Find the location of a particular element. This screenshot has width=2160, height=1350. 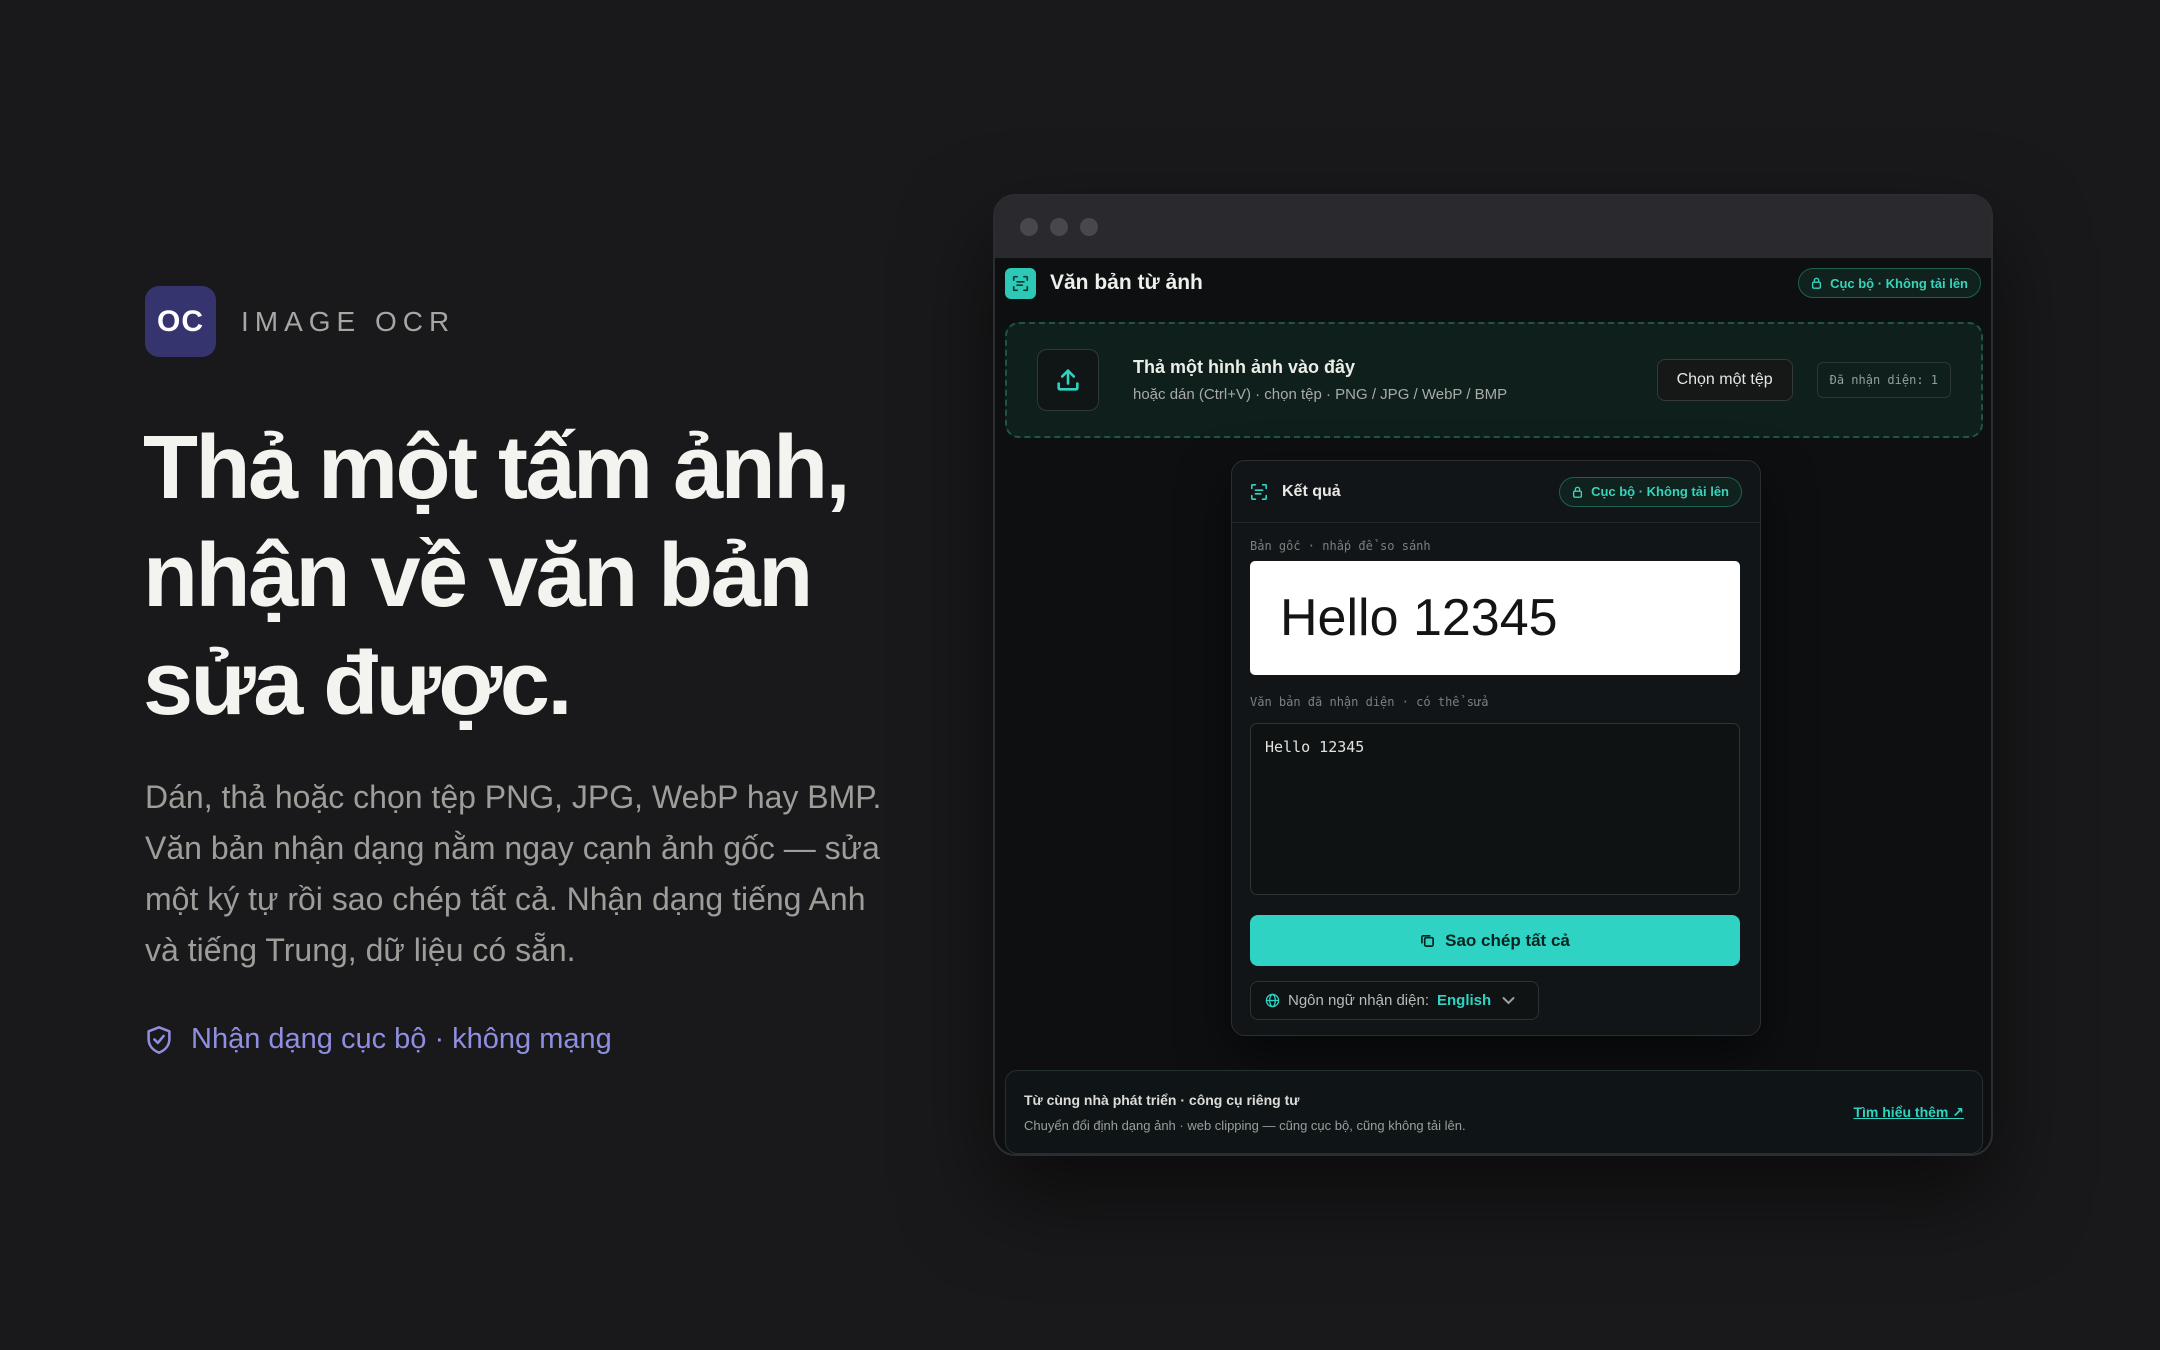

choose-file-button: Chọn một tệp is located at coordinates (1724, 380).